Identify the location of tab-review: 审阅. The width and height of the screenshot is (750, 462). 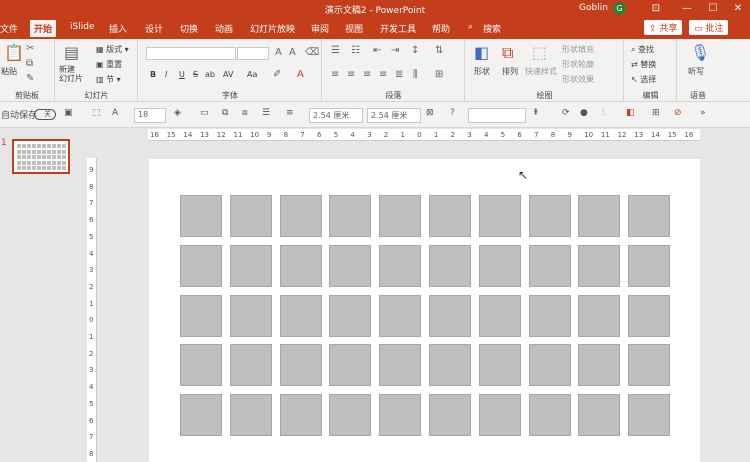
(320, 28).